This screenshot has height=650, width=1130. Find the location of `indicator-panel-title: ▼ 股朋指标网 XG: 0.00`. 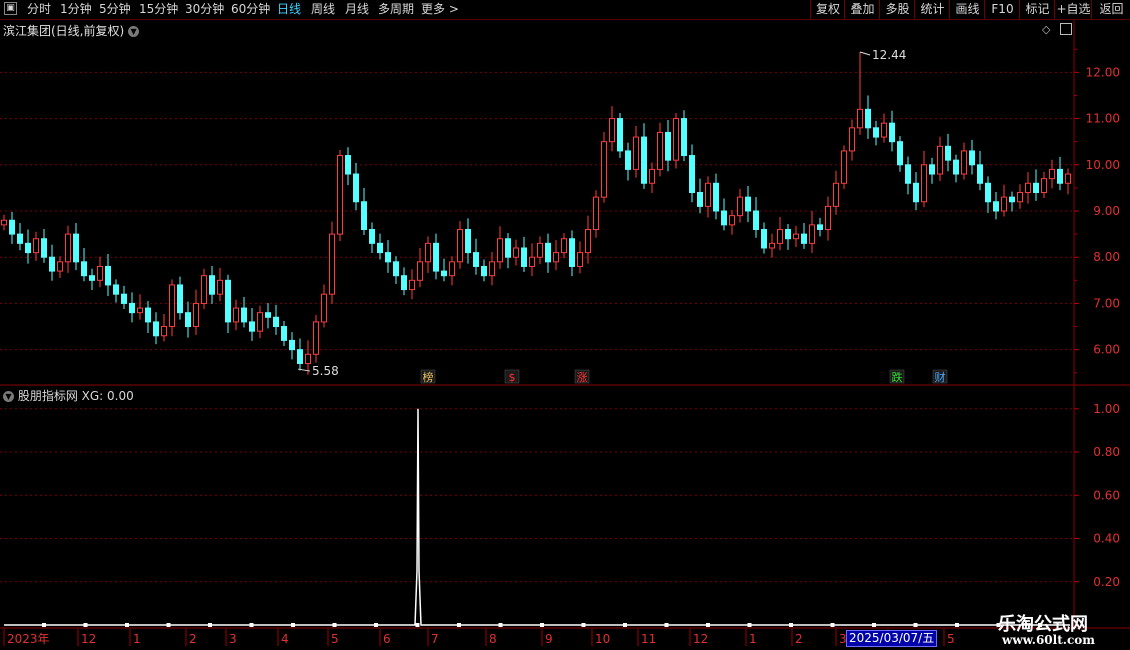

indicator-panel-title: ▼ 股朋指标网 XG: 0.00 is located at coordinates (68, 395).